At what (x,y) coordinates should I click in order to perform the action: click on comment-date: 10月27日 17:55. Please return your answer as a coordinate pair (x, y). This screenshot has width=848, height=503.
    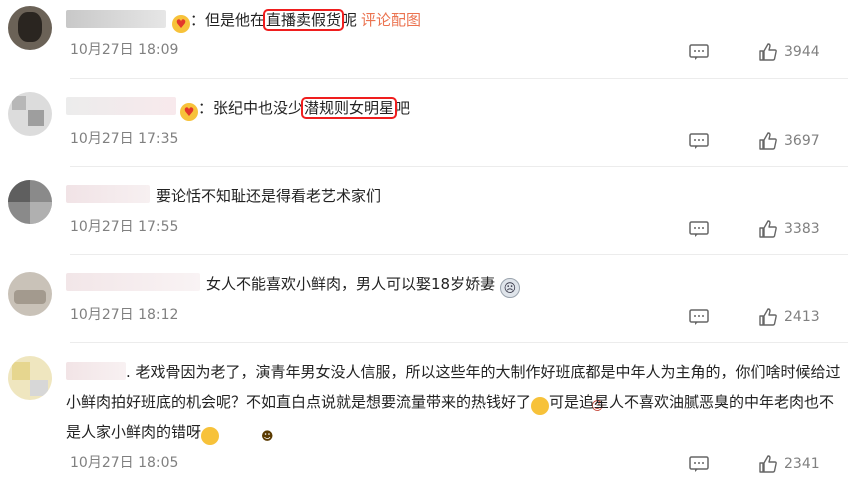
    Looking at the image, I should click on (124, 227).